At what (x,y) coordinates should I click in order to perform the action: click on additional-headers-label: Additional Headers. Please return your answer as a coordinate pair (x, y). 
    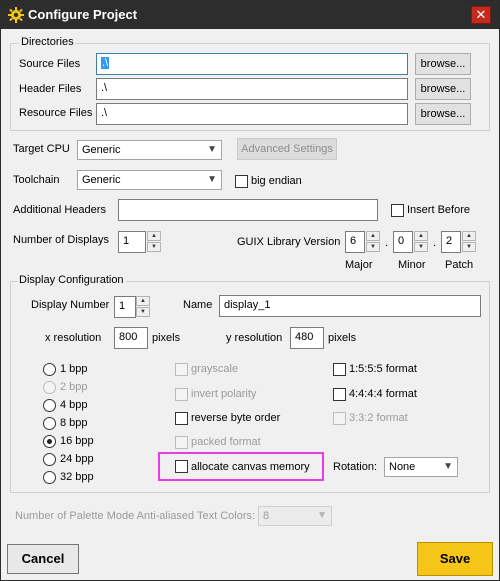
    Looking at the image, I should click on (59, 210).